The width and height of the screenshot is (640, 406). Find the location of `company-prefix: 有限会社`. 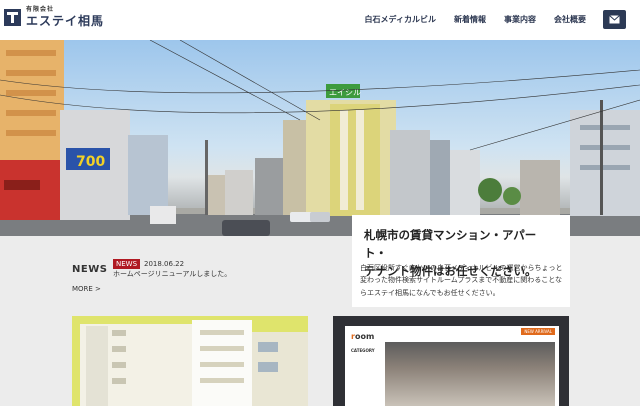

company-prefix: 有限会社 is located at coordinates (40, 9).